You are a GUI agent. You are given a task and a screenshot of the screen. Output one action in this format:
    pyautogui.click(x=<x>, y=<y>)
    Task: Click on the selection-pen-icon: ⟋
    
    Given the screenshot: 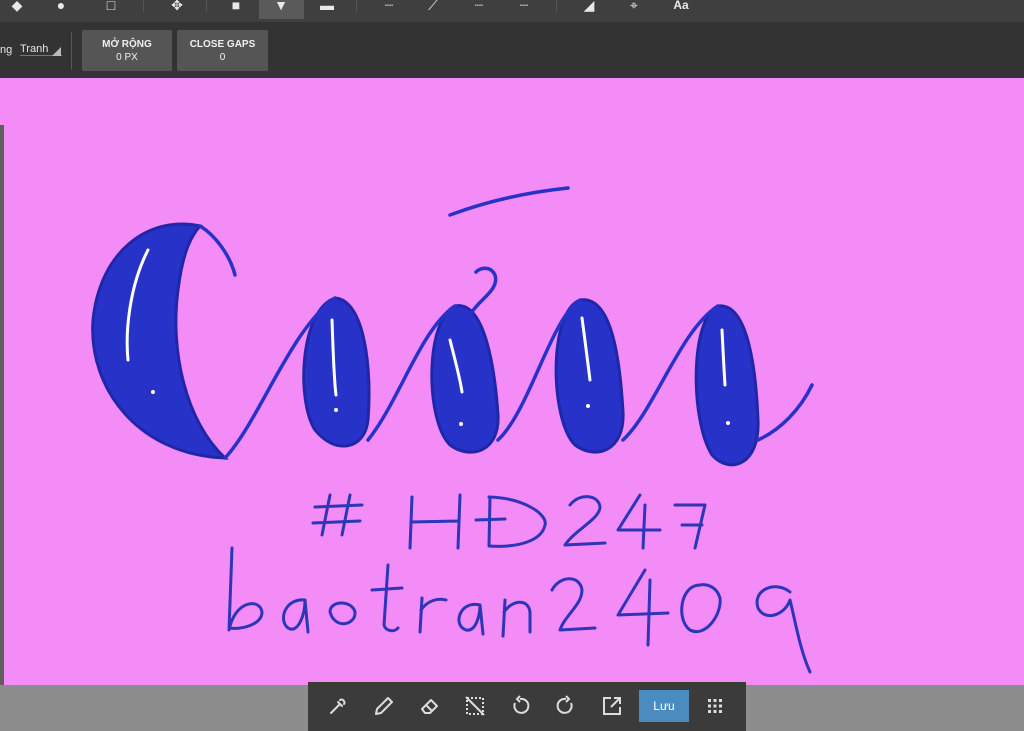 What is the action you would take?
    pyautogui.click(x=433, y=6)
    